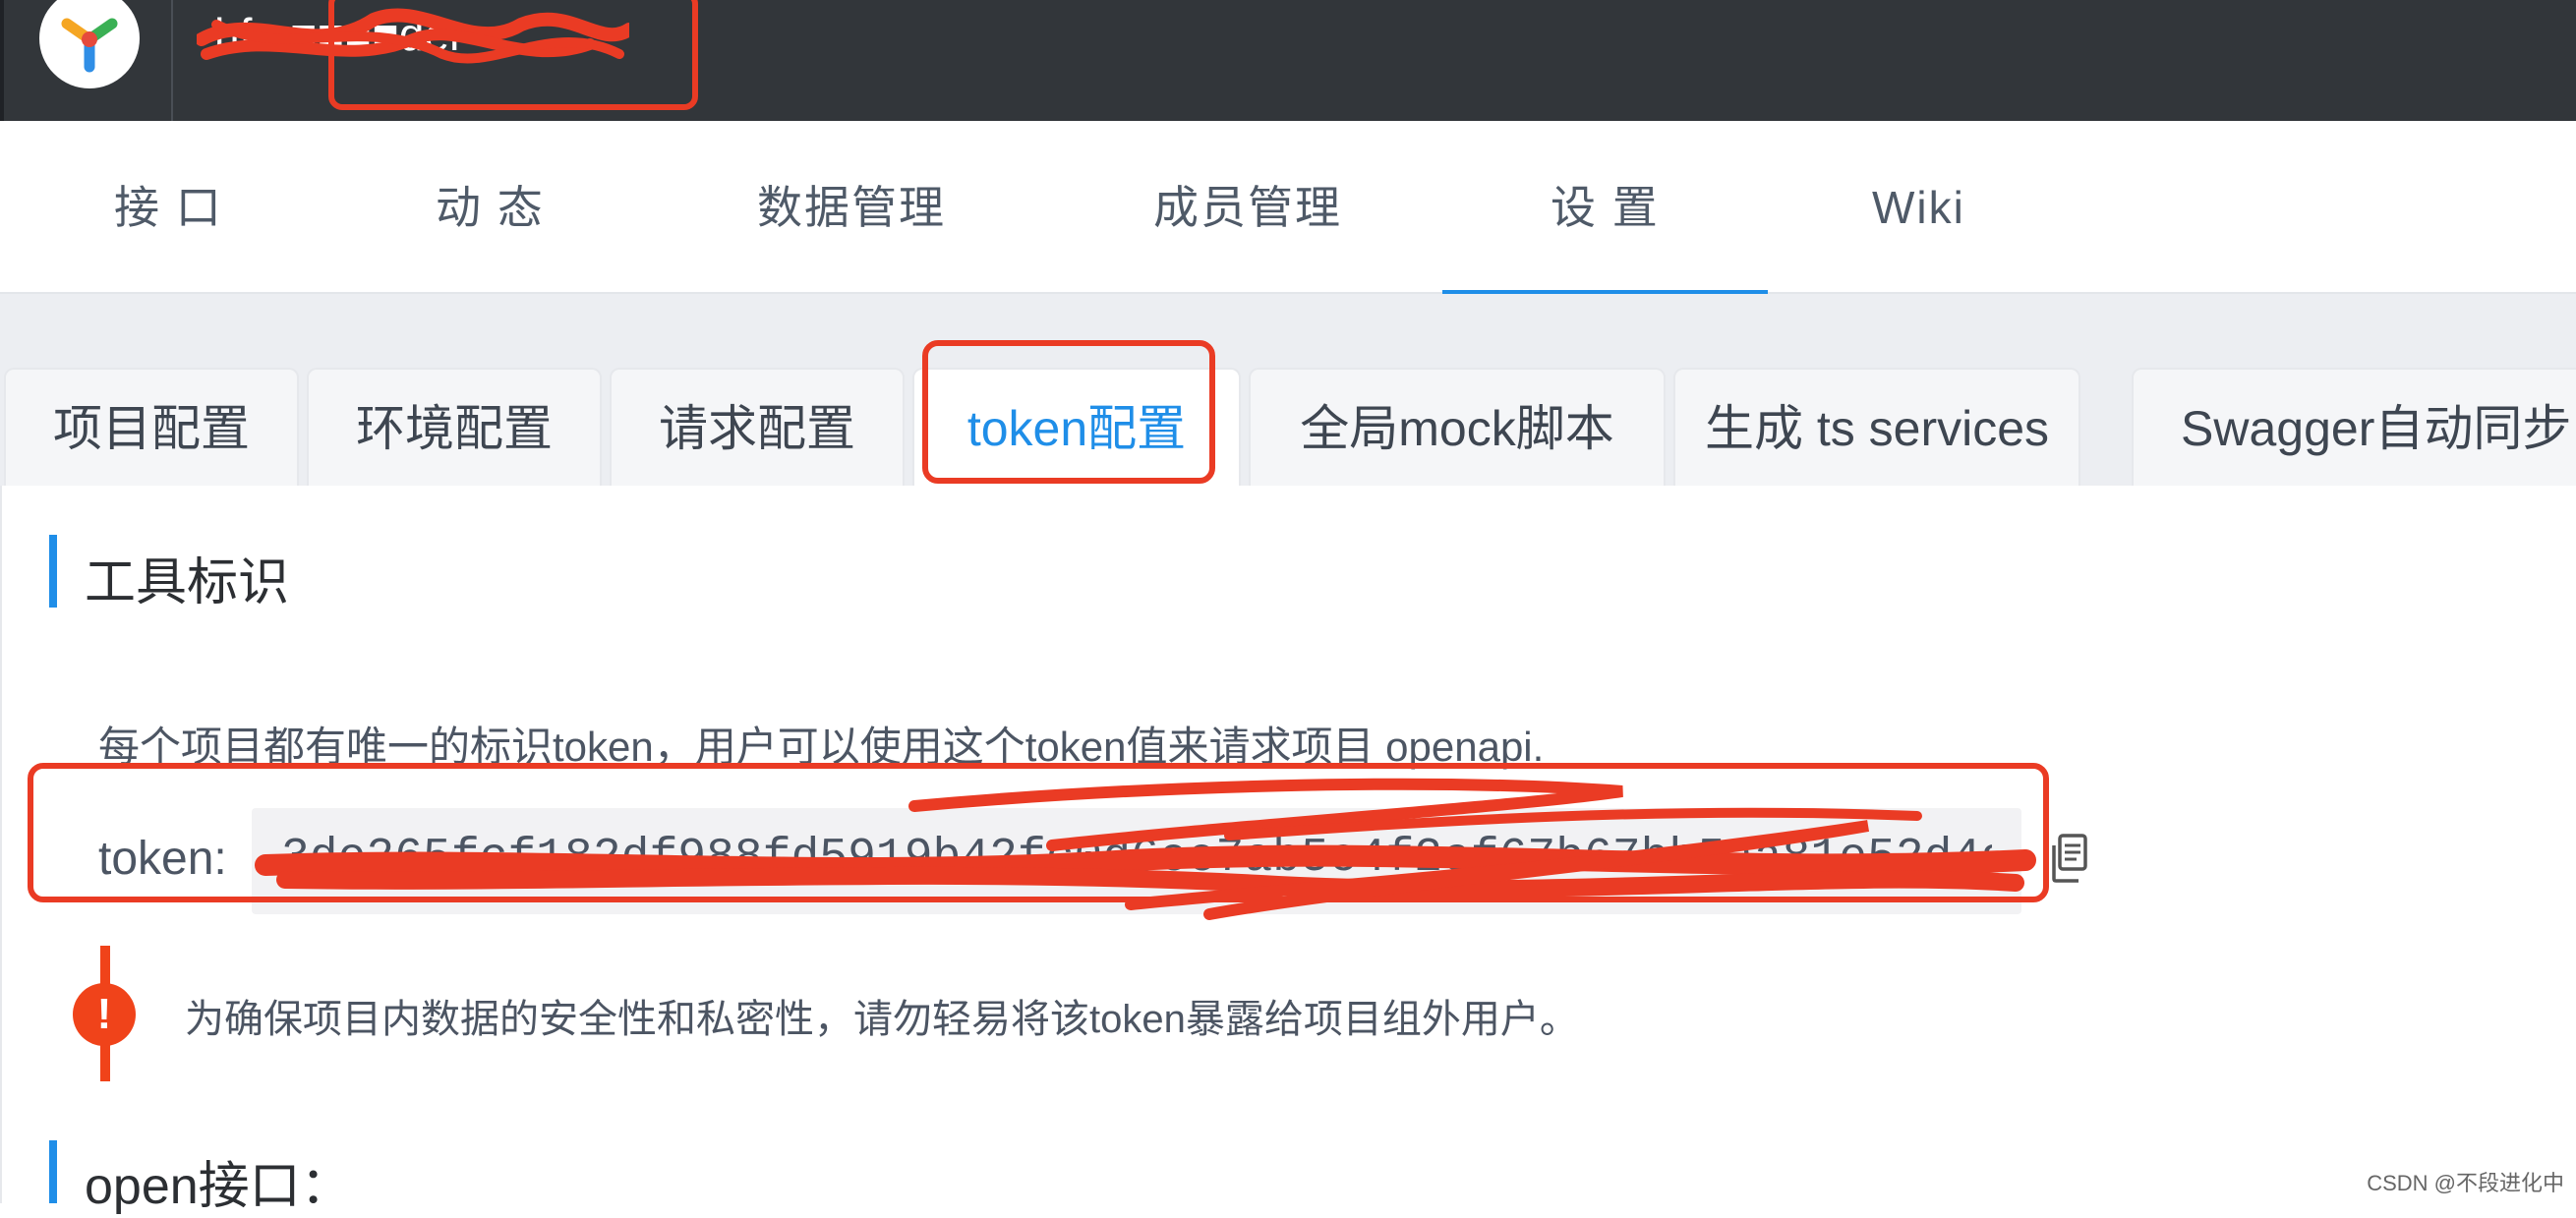 The width and height of the screenshot is (2576, 1218). Describe the element at coordinates (187, 582) in the screenshot. I see `token-section-title: 工具标识` at that location.